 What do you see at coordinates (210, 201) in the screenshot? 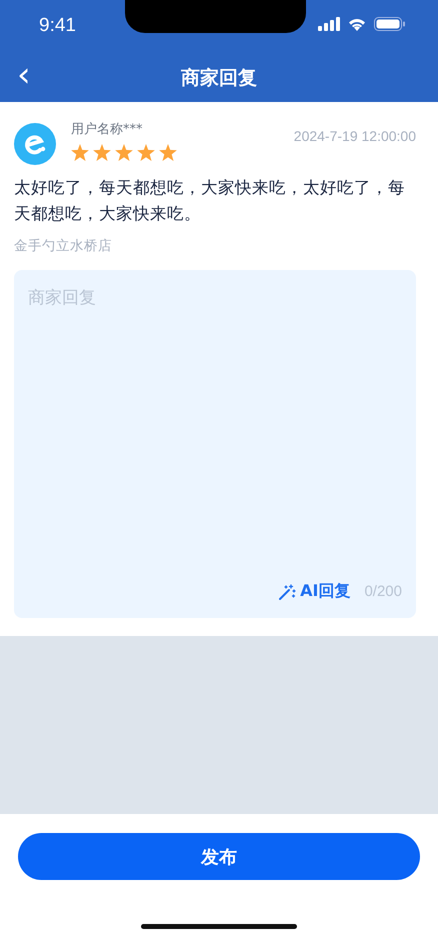
I see `review-text: 太好吃了，每天都想吃，大家快来吃，太好吃了，每天都想吃，大家快来吃。` at bounding box center [210, 201].